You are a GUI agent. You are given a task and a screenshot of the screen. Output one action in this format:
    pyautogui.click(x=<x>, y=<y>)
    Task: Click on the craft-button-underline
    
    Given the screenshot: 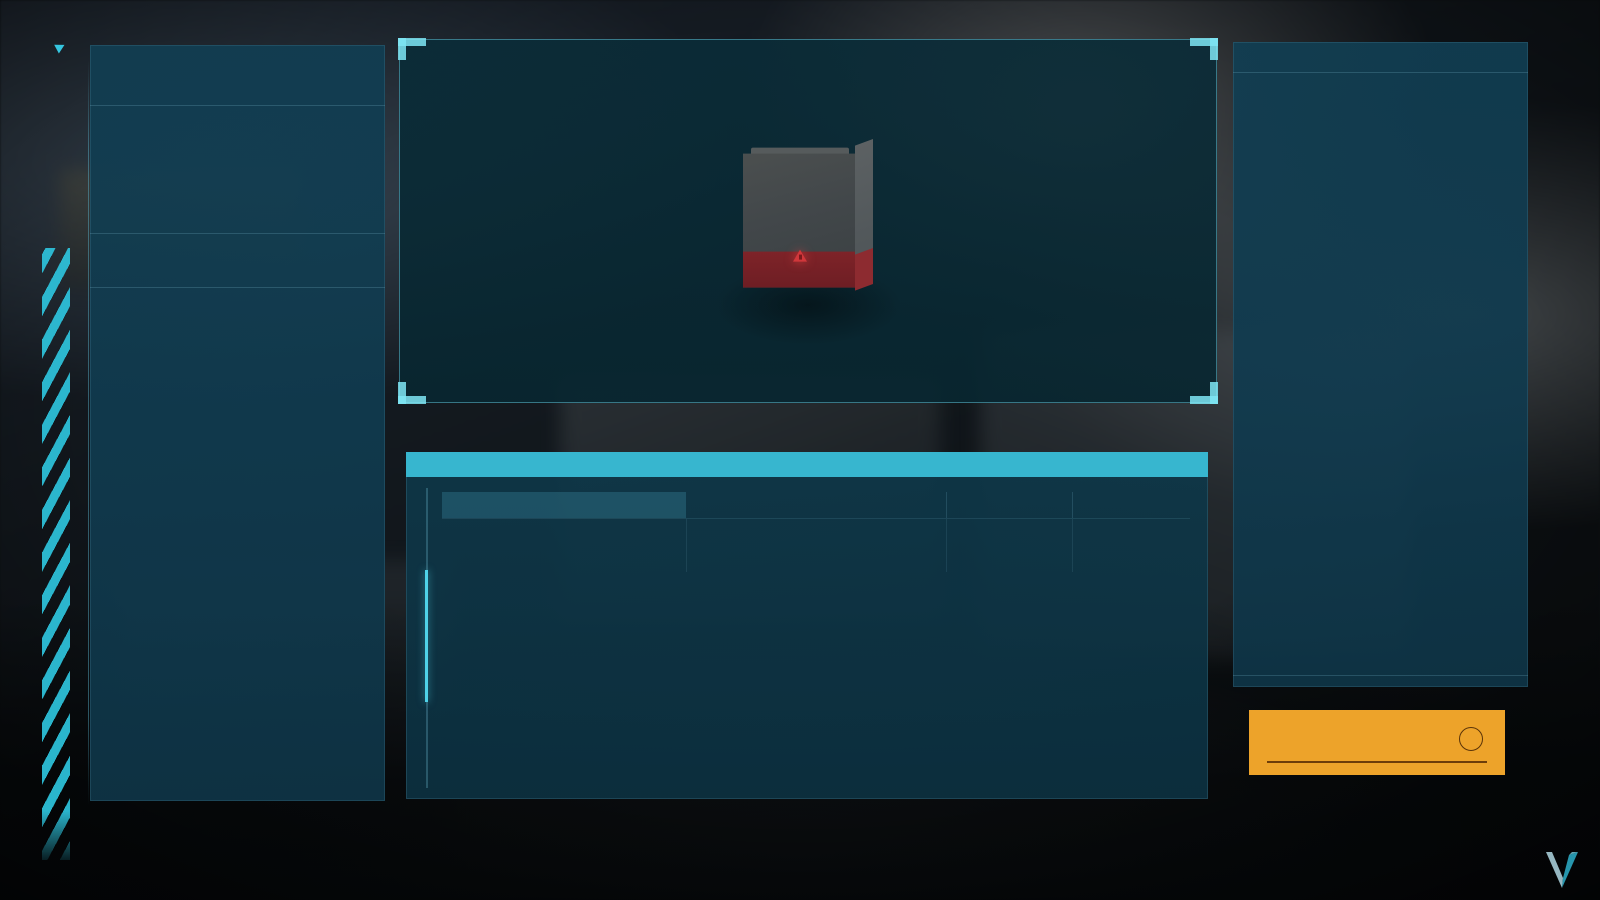 What is the action you would take?
    pyautogui.click(x=1377, y=761)
    